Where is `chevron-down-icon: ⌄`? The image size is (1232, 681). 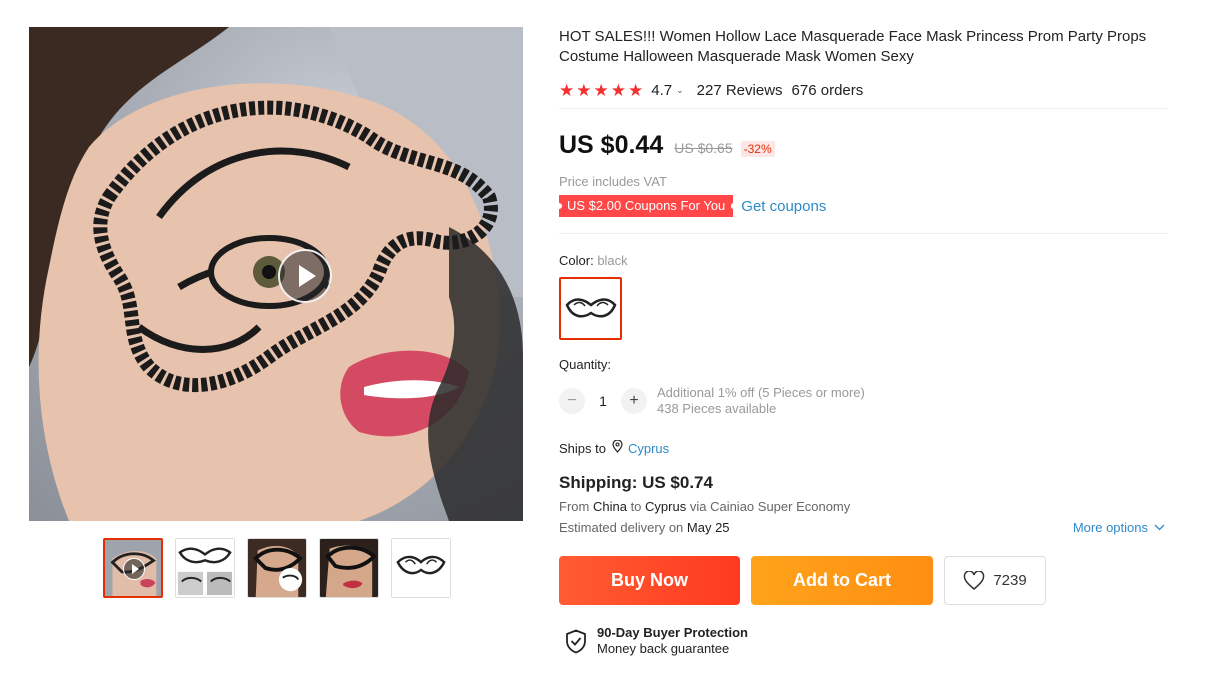
chevron-down-icon: ⌄ is located at coordinates (680, 90).